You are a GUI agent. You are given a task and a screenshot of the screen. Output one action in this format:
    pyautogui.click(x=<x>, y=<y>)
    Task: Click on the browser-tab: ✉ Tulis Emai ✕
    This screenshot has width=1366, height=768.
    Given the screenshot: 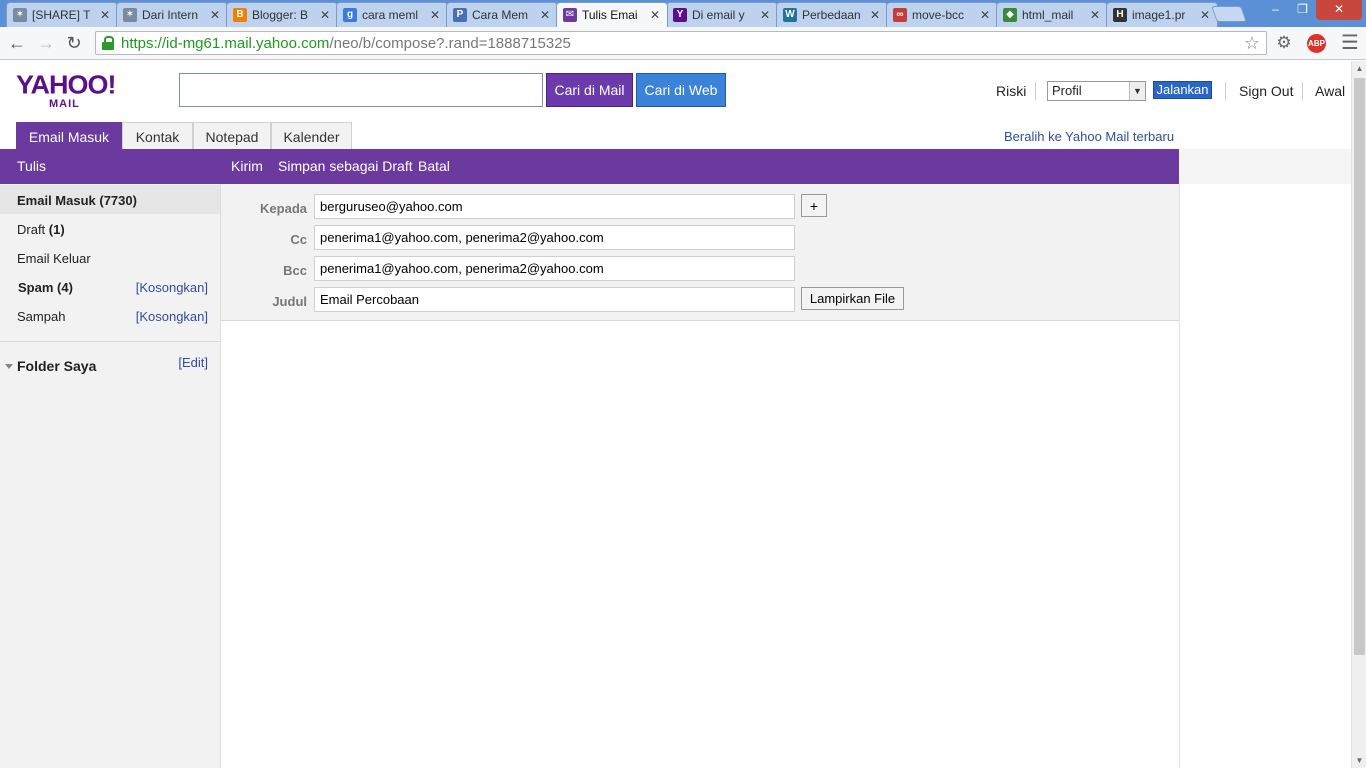 What is the action you would take?
    pyautogui.click(x=612, y=14)
    